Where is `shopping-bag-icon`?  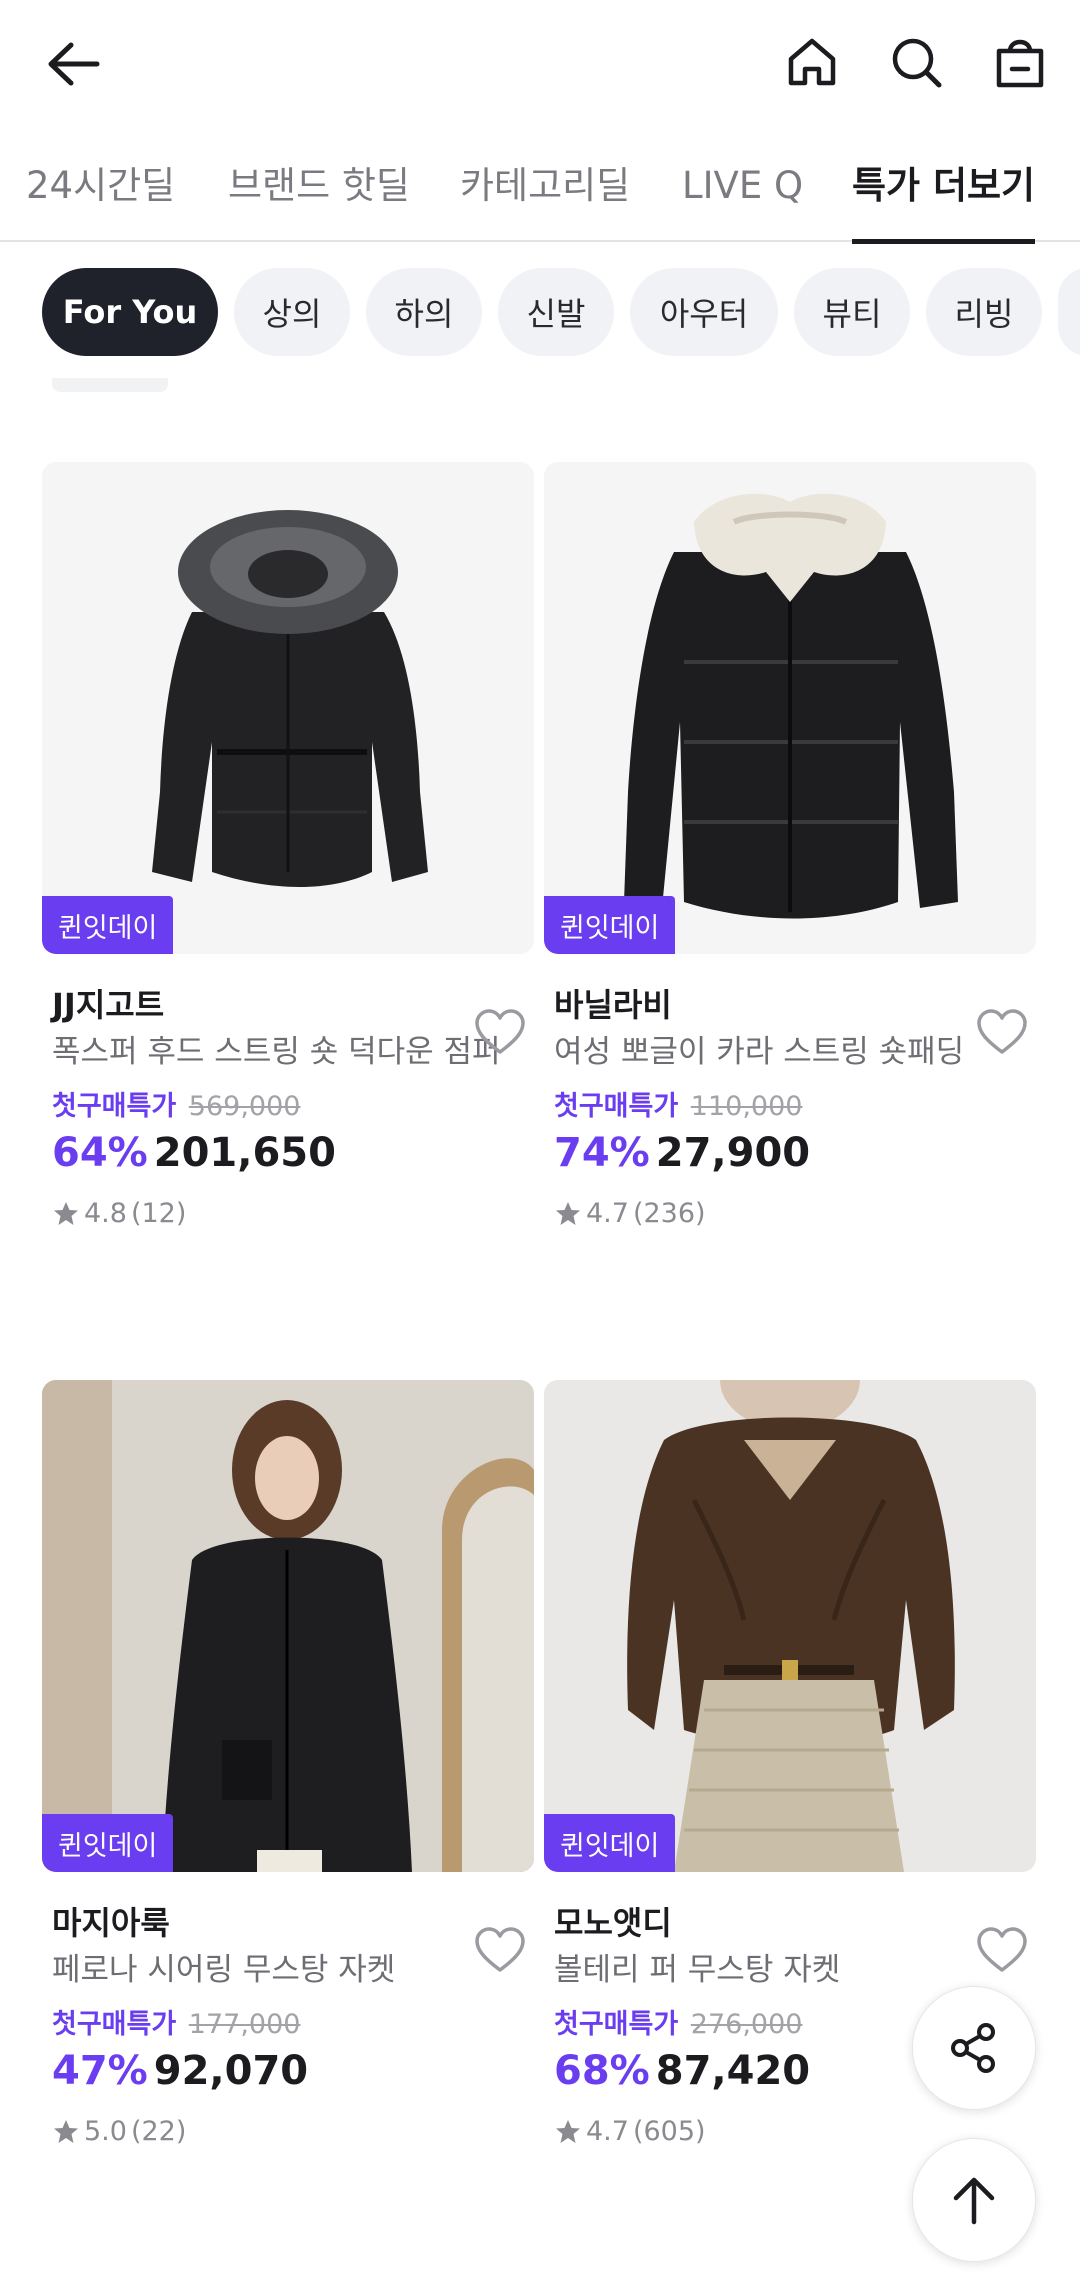
shopping-bag-icon is located at coordinates (1020, 63).